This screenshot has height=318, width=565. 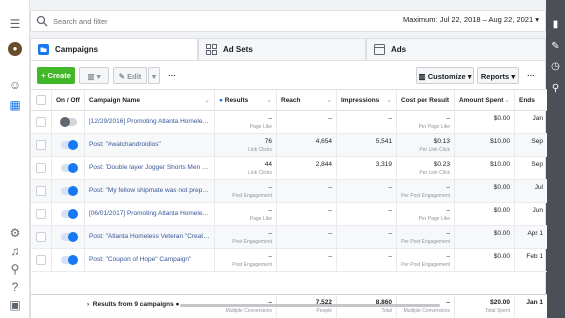 I want to click on overflow-button: ···, so click(x=531, y=75).